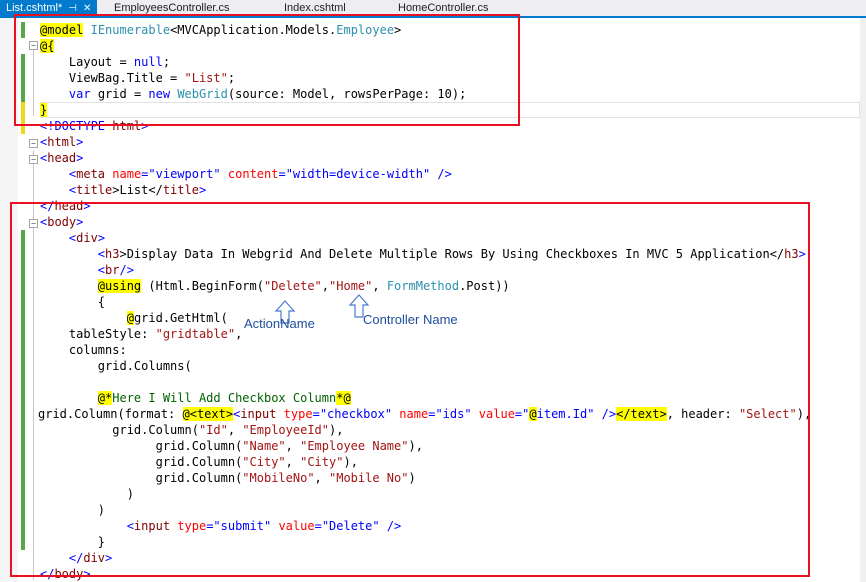  Describe the element at coordinates (127, 174) in the screenshot. I see `code-token: name` at that location.